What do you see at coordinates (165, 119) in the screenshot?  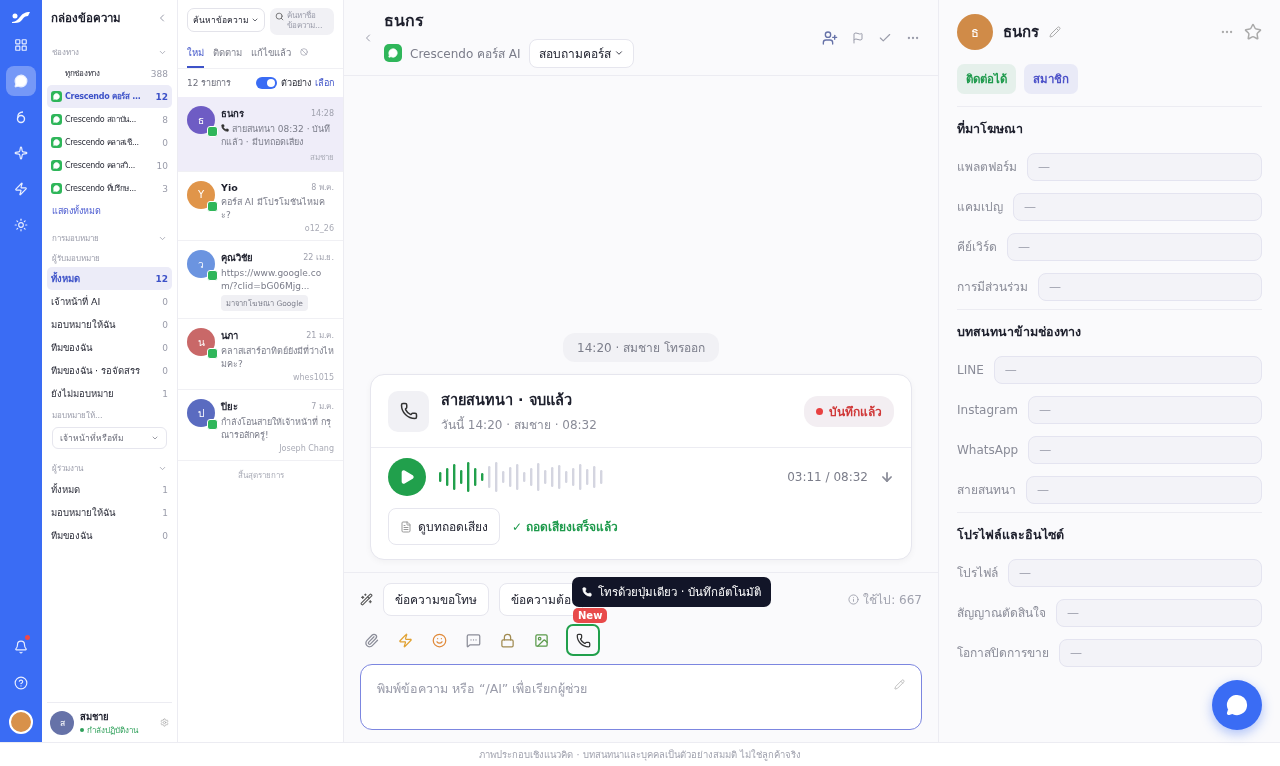 I see `item-count: 8` at bounding box center [165, 119].